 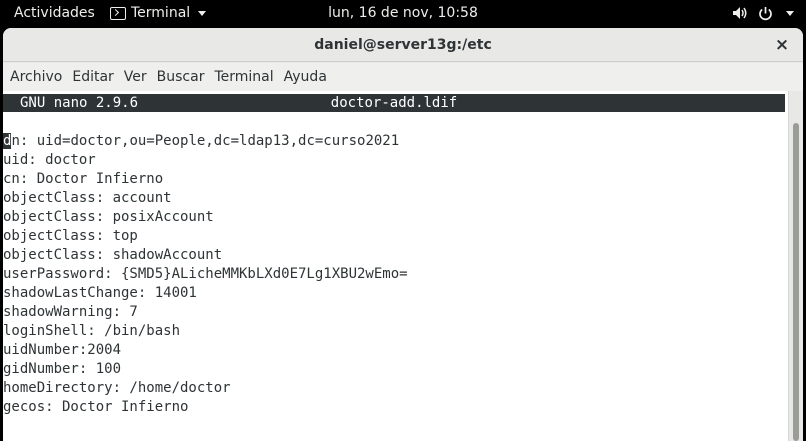 What do you see at coordinates (92, 331) in the screenshot?
I see `file-line: loginShell: /bin/bash` at bounding box center [92, 331].